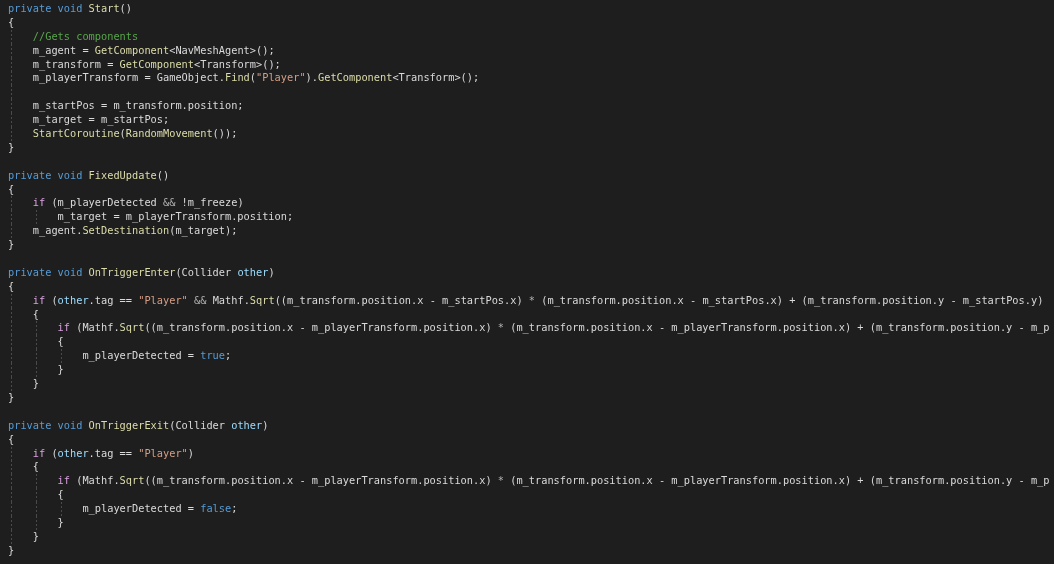 The height and width of the screenshot is (564, 1054). Describe the element at coordinates (137, 203) in the screenshot. I see `code-line: if (m_playerDetected && !m_freeze)` at that location.